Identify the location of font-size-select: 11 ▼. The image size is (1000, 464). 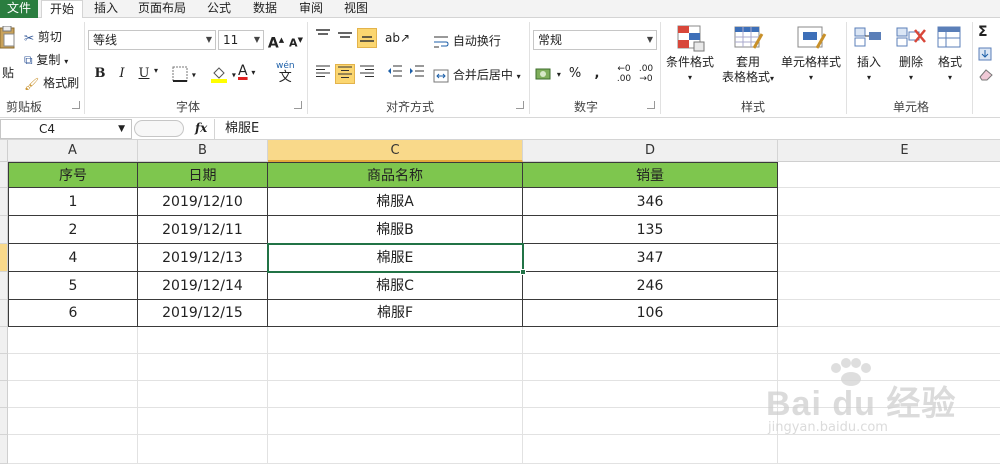
(241, 40).